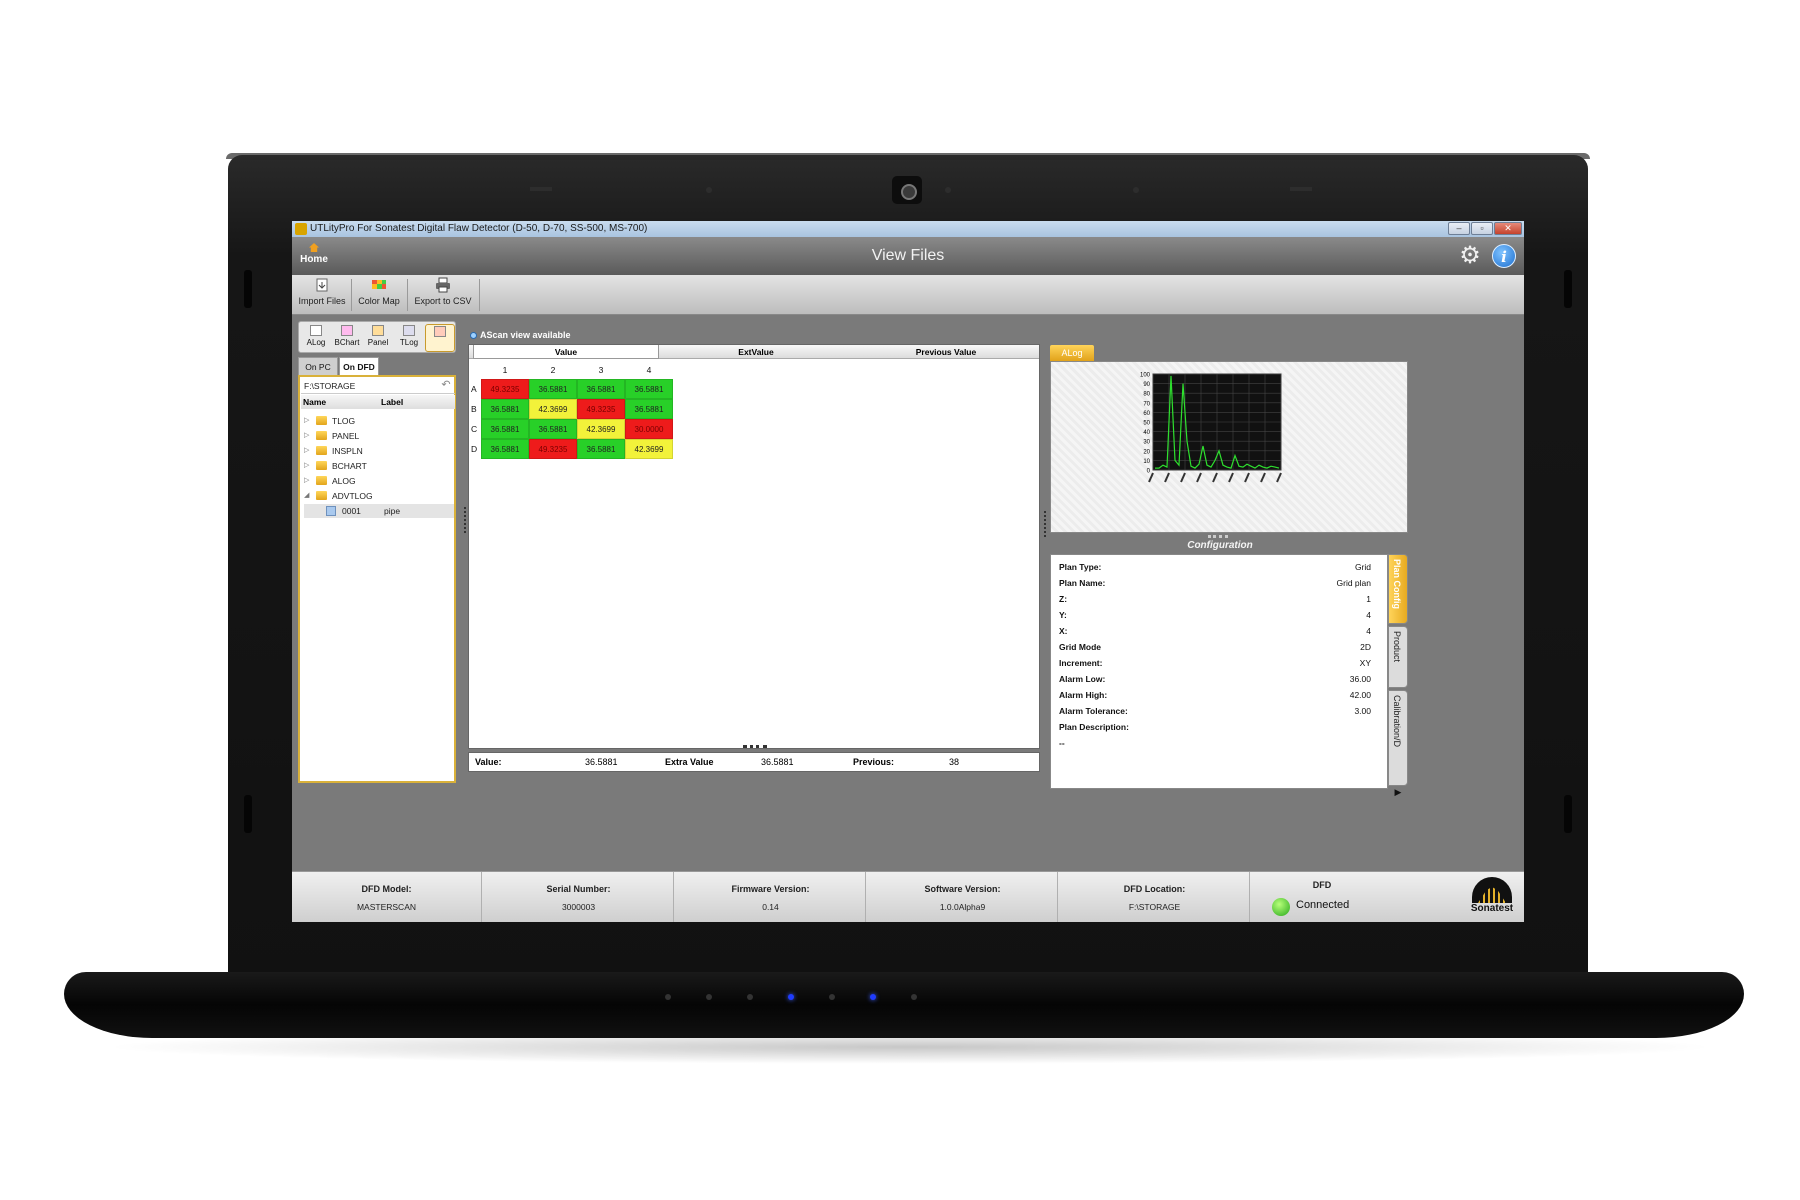  What do you see at coordinates (1362, 711) in the screenshot?
I see `config-value: 3.00` at bounding box center [1362, 711].